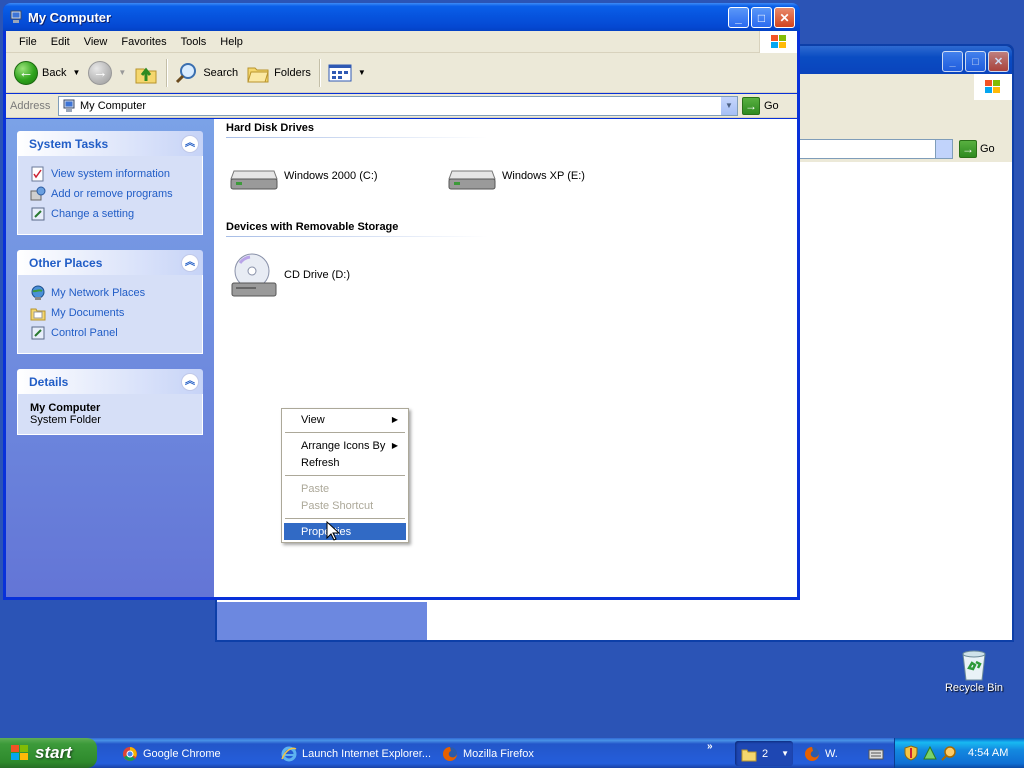 This screenshot has height=768, width=1024. I want to click on drive-c-item: Windows 2000 (C:), so click(304, 176).